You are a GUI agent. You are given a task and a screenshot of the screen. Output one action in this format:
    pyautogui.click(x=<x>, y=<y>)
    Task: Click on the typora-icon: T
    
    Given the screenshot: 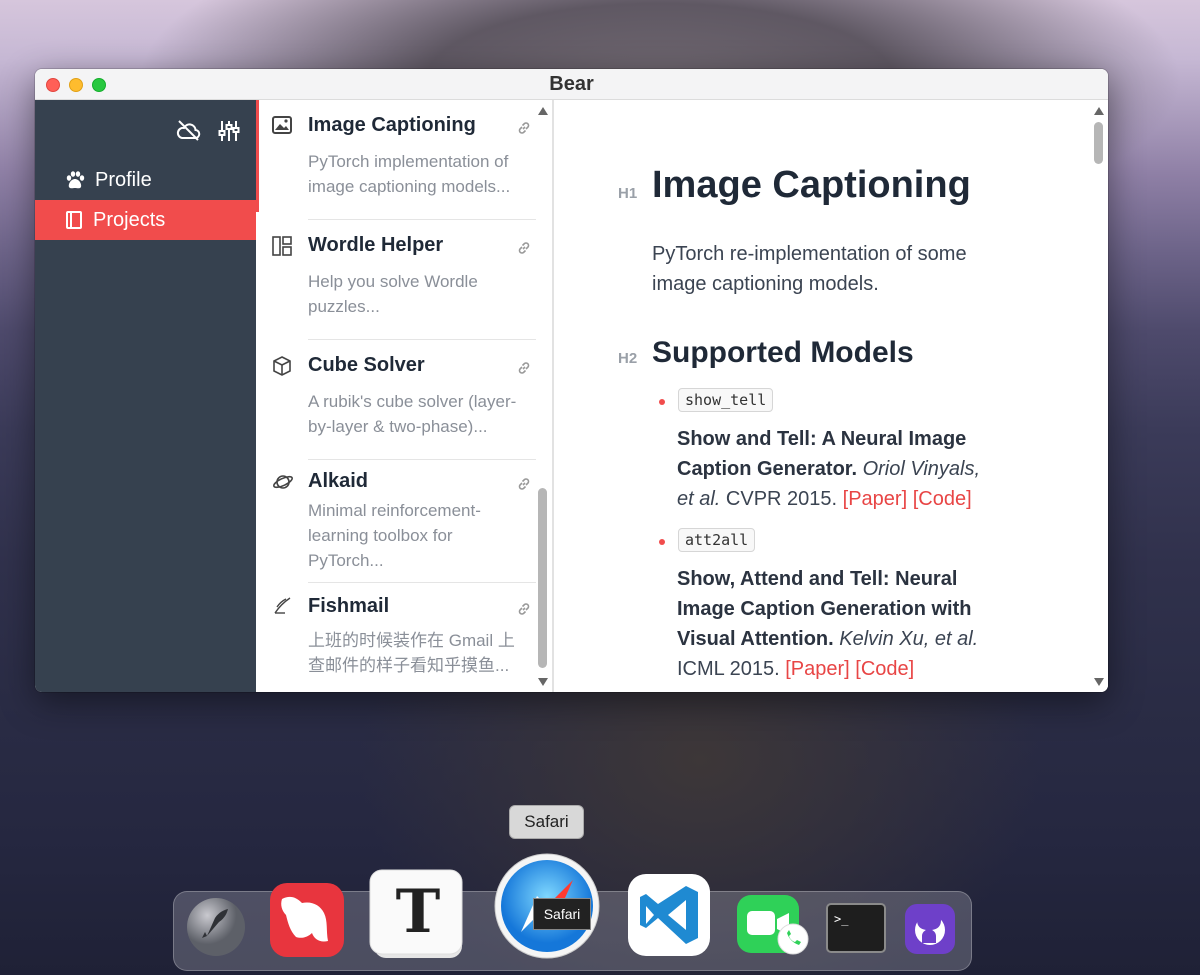 What is the action you would take?
    pyautogui.click(x=417, y=912)
    